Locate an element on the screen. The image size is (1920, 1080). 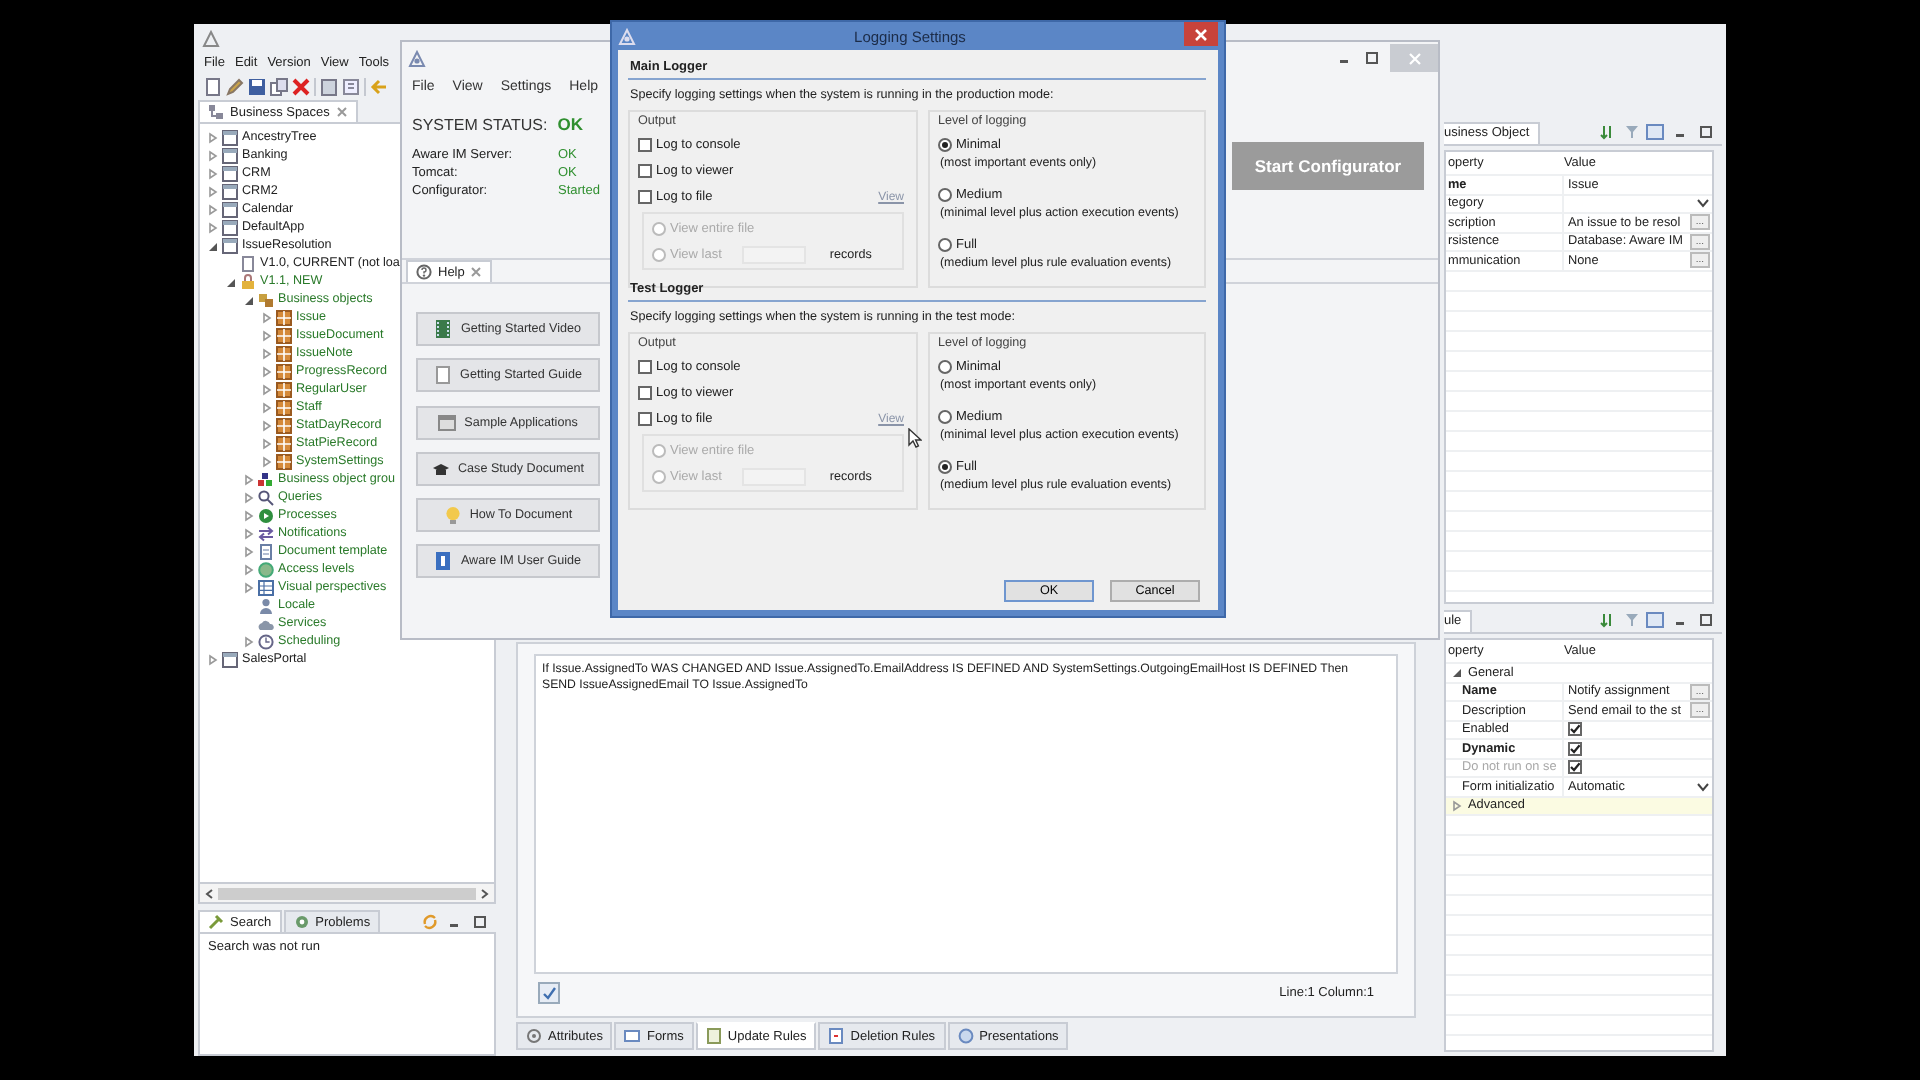
status-label: SYSTEM STATUS: is located at coordinates (480, 125).